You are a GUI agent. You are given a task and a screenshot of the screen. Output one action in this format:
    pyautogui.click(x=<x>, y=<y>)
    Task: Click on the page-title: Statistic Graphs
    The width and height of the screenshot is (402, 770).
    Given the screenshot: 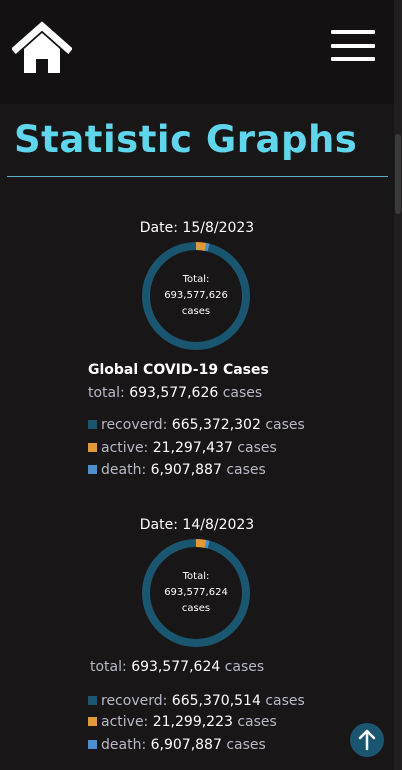 What is the action you would take?
    pyautogui.click(x=186, y=139)
    